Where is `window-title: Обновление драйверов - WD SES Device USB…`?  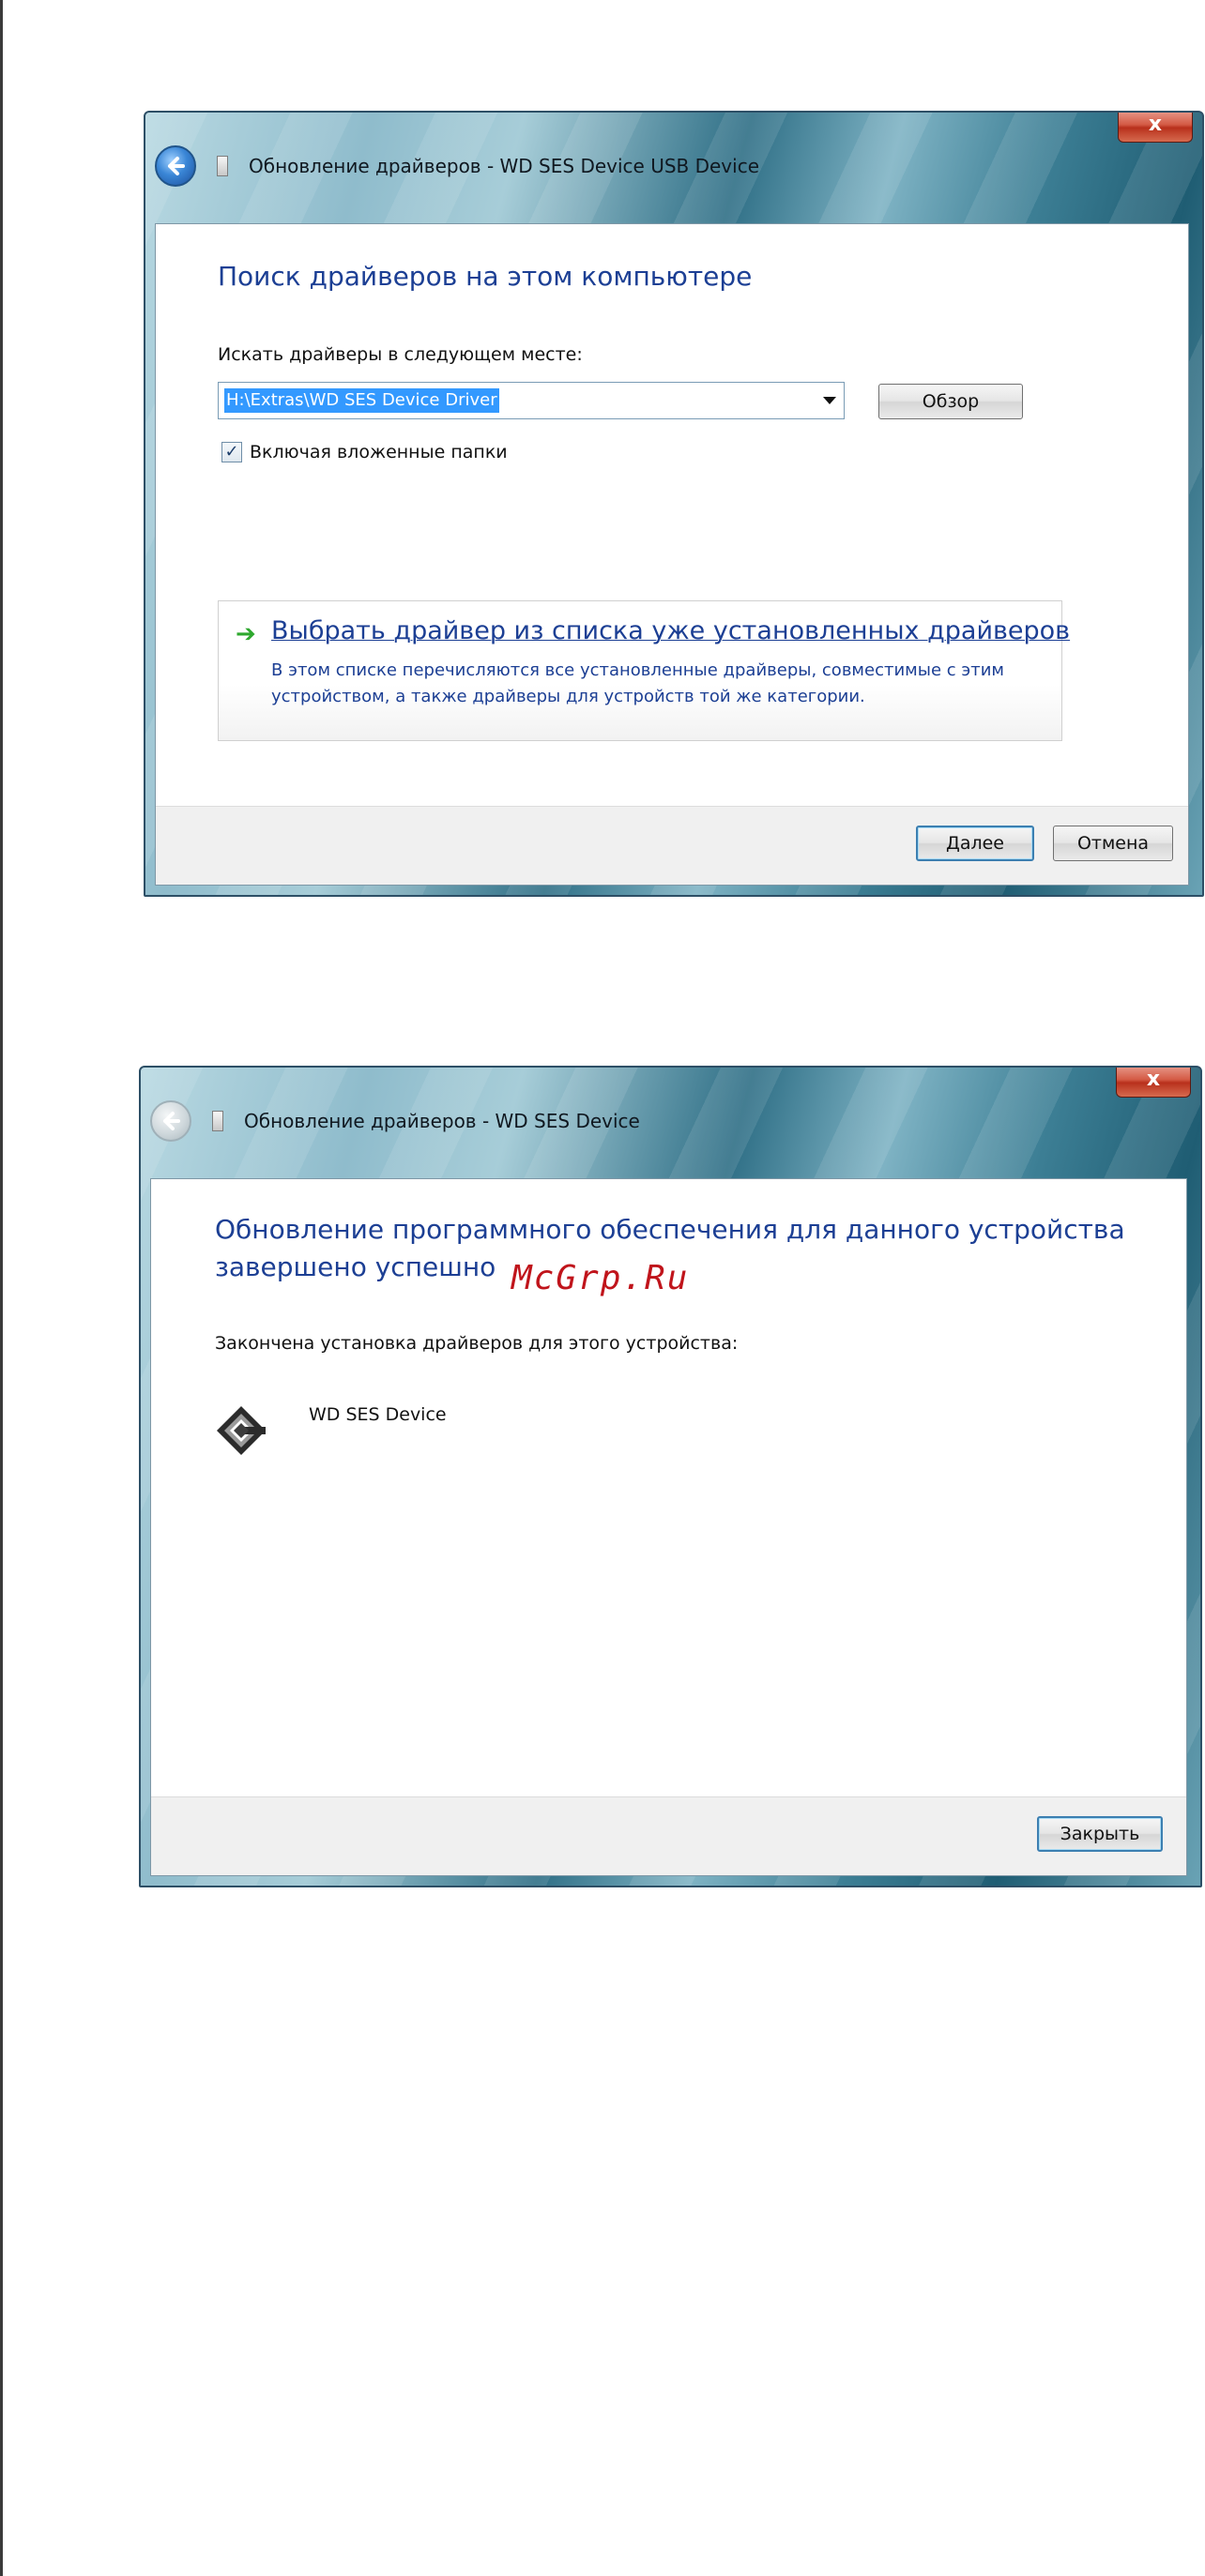
window-title: Обновление драйверов - WD SES Device USB… is located at coordinates (504, 166).